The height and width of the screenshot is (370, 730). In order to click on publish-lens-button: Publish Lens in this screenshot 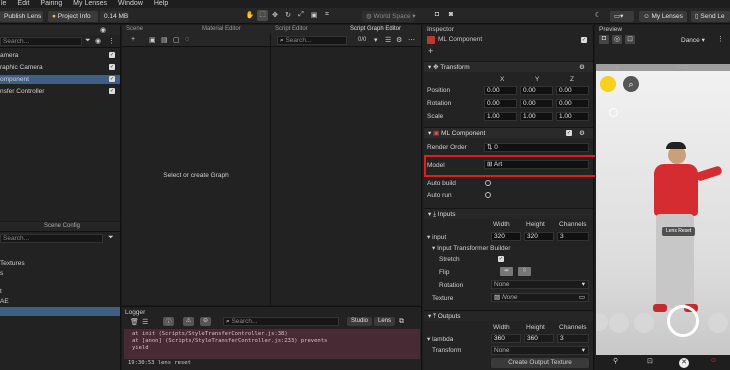, I will do `click(21, 16)`.